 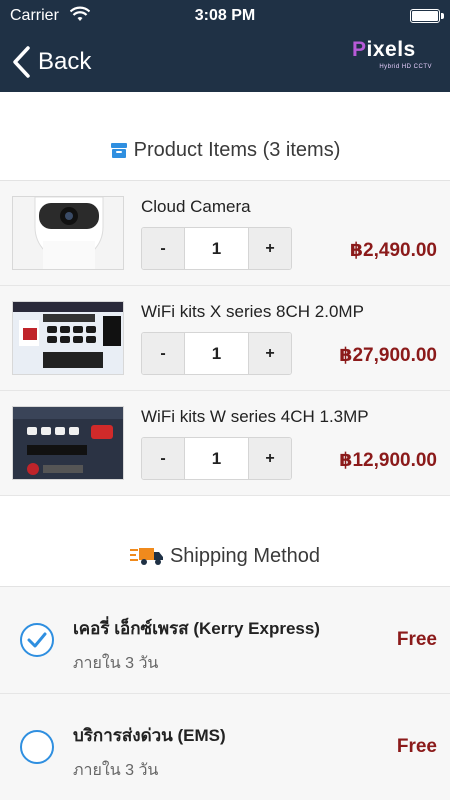 I want to click on clock: 3:08 PM, so click(x=225, y=15).